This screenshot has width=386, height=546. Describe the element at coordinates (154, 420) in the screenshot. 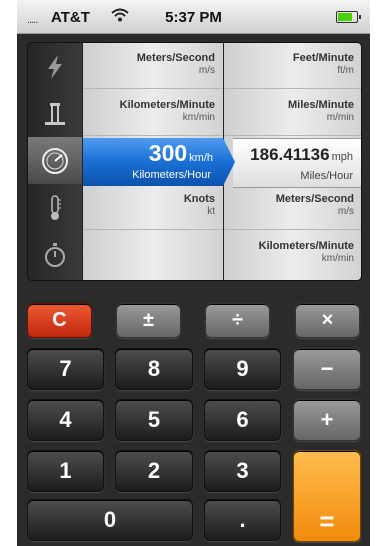

I see `digit-5-button: 5` at that location.